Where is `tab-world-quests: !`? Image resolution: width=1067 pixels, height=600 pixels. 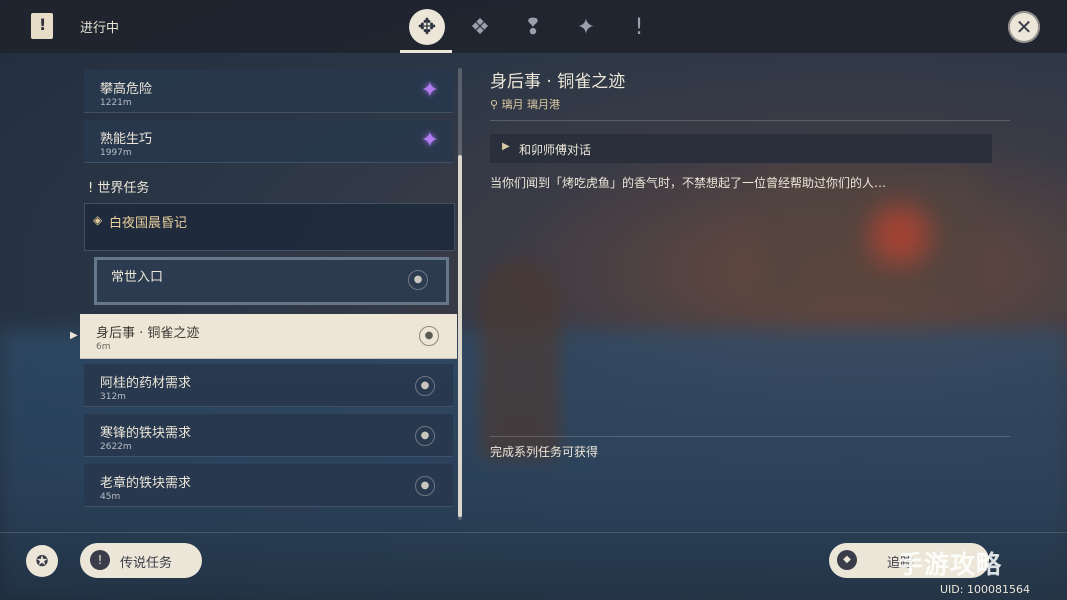
tab-world-quests: ! is located at coordinates (639, 27).